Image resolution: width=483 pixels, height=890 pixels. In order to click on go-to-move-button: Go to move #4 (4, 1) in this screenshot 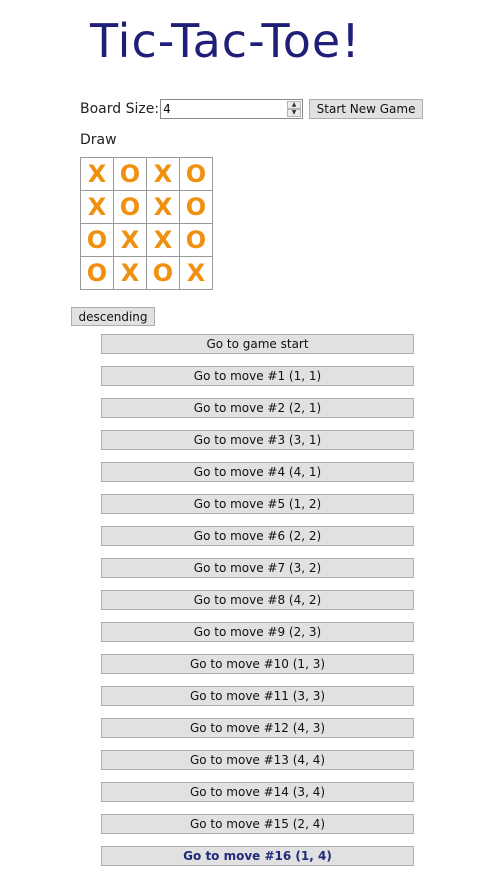, I will do `click(257, 472)`.